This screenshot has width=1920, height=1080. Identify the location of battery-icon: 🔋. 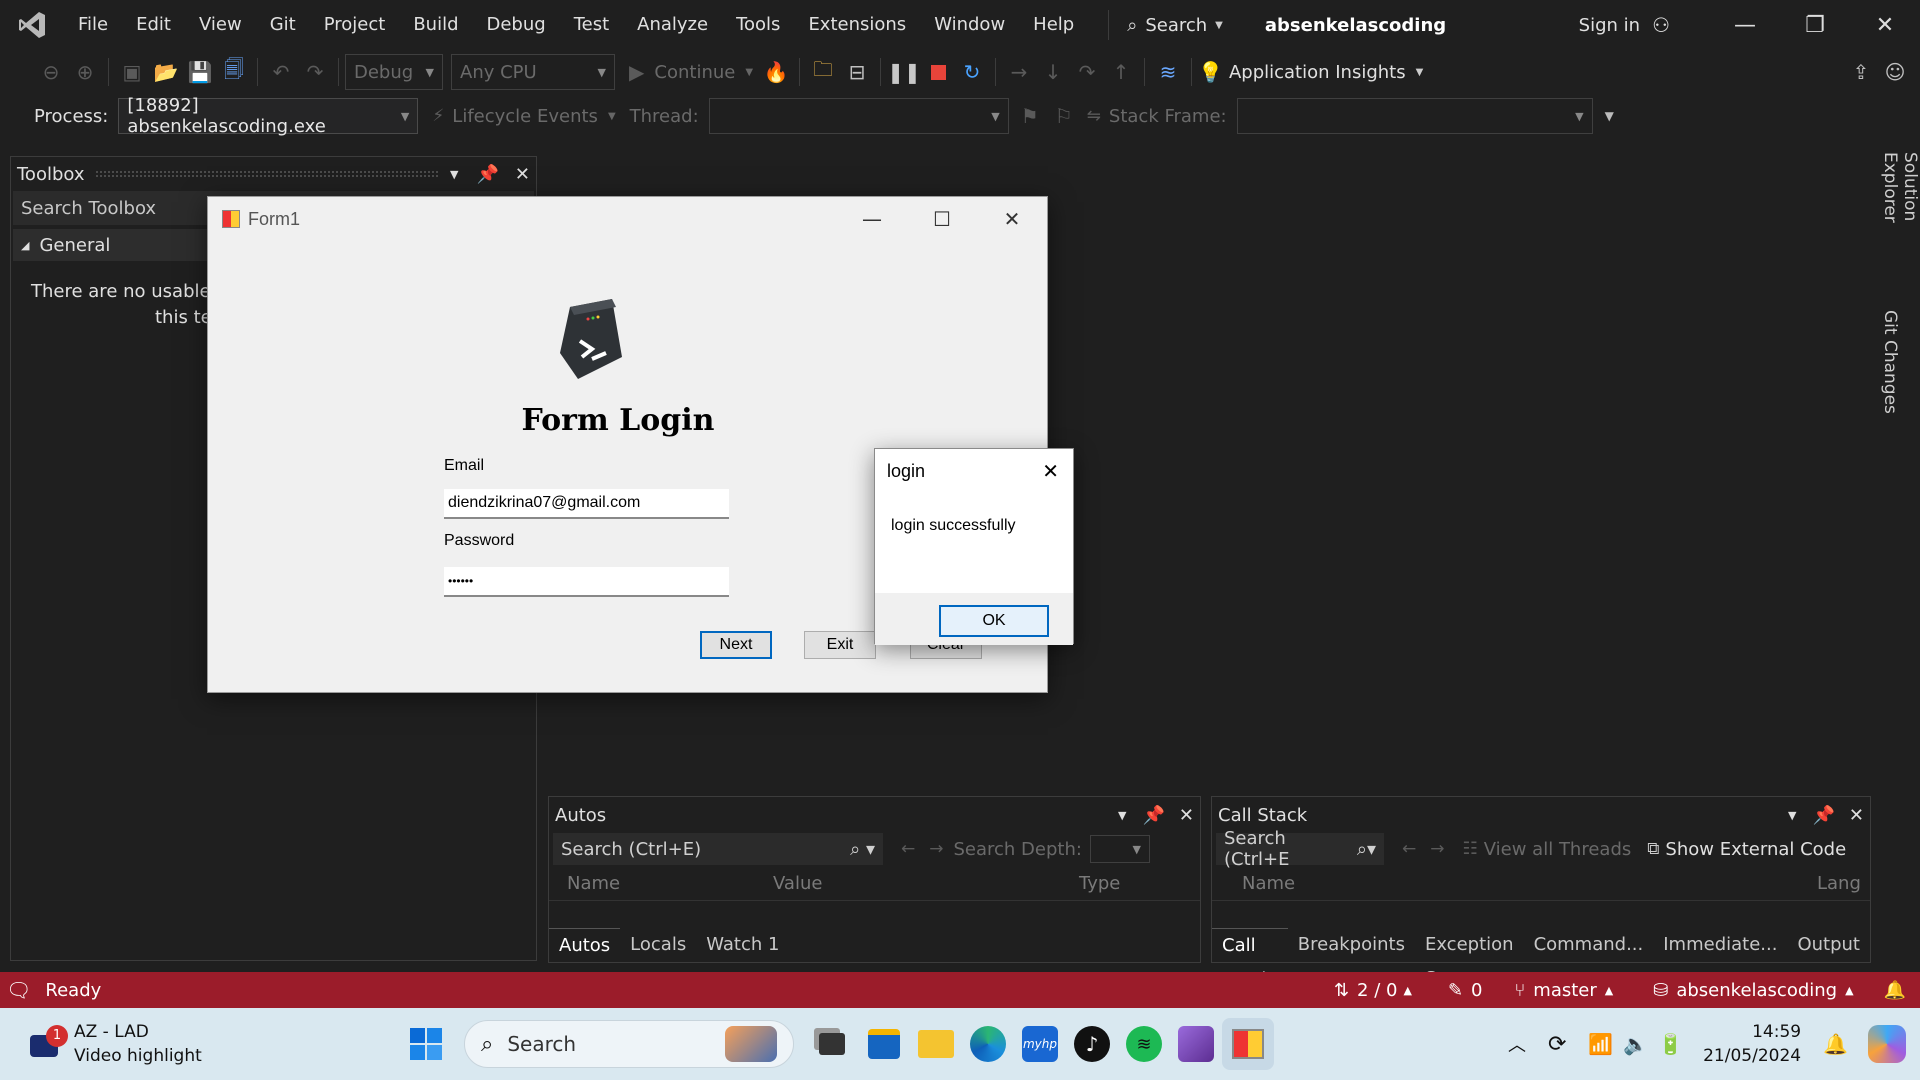
(1670, 1044).